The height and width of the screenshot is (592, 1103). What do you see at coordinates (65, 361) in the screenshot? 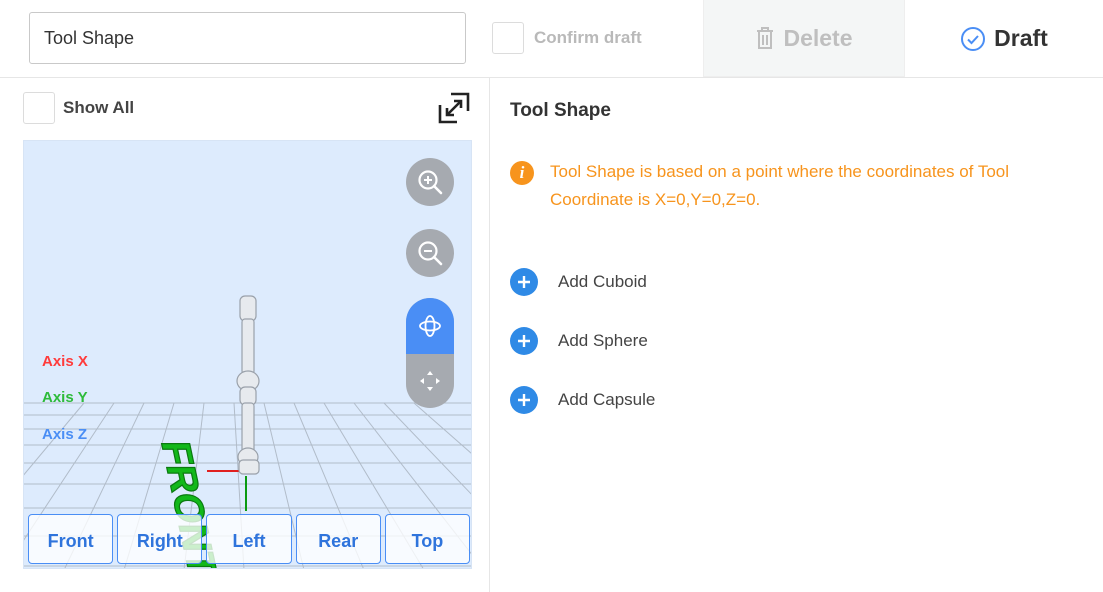
I see `axis-x-label: Axis X` at bounding box center [65, 361].